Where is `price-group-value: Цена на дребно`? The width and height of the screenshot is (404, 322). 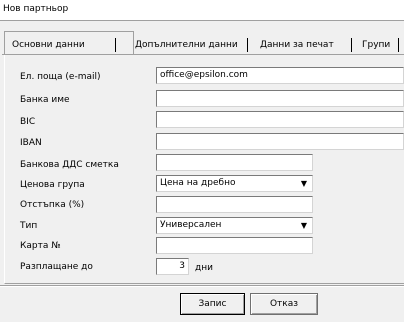
price-group-value: Цена на дребно is located at coordinates (198, 183).